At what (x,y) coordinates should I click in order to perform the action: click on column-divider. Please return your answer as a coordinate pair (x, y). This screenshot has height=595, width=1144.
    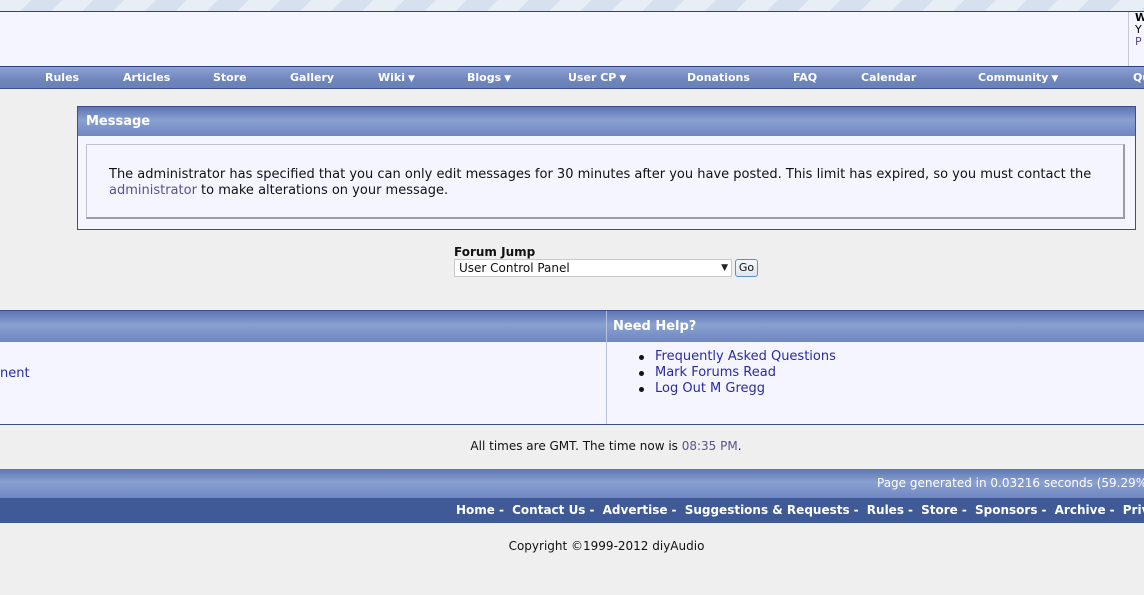
    Looking at the image, I should click on (606, 367).